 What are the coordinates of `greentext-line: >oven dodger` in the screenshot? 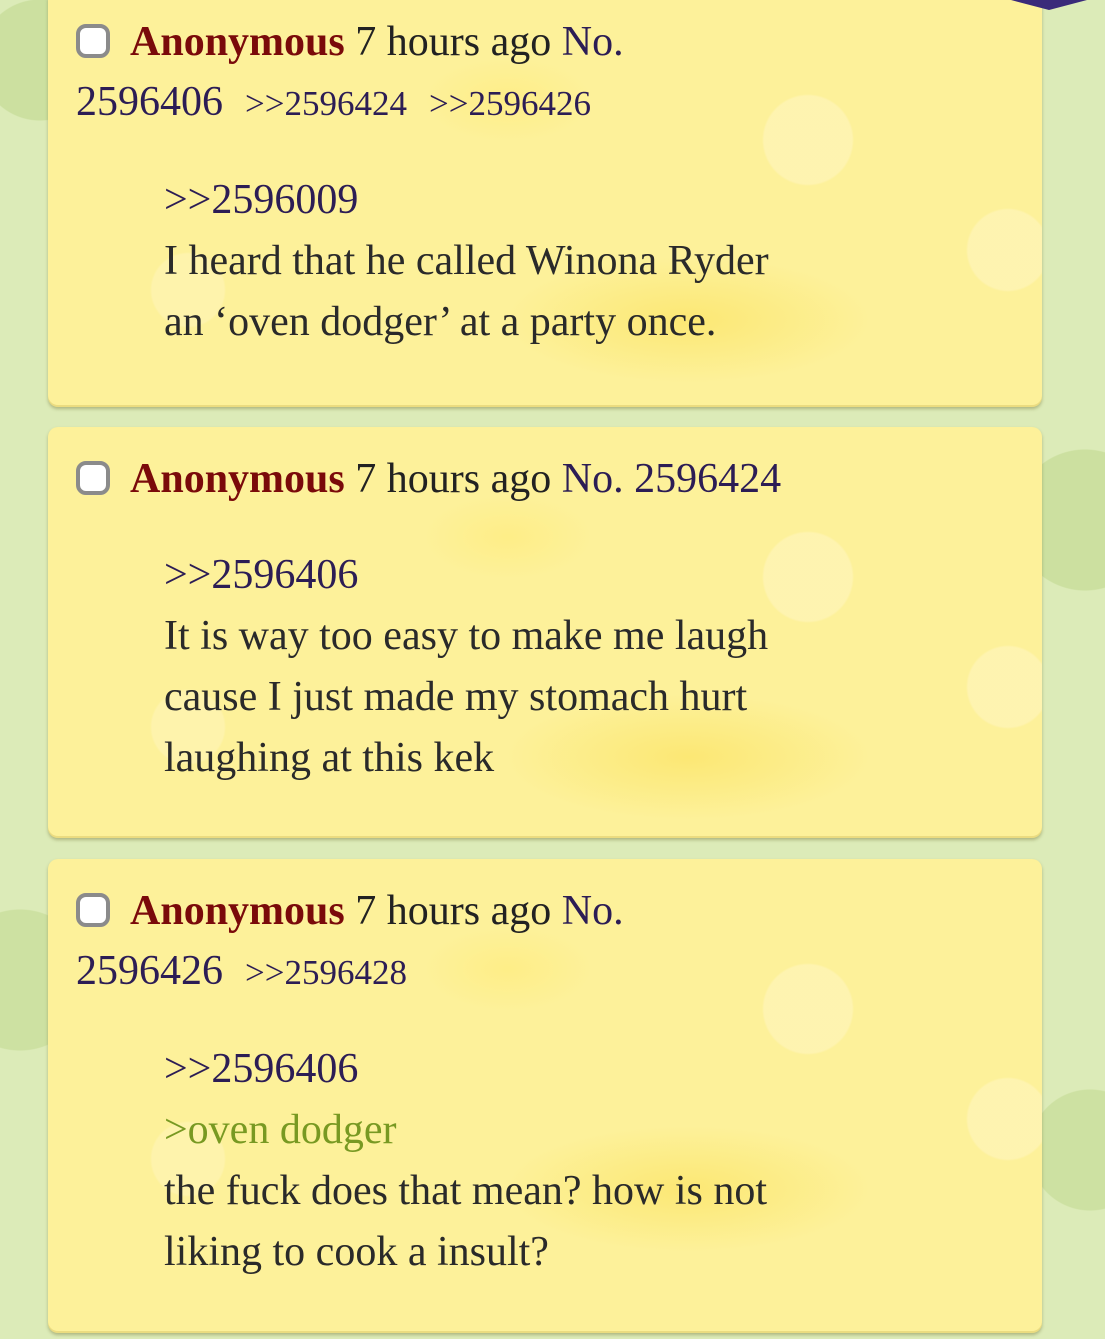 It's located at (280, 1130).